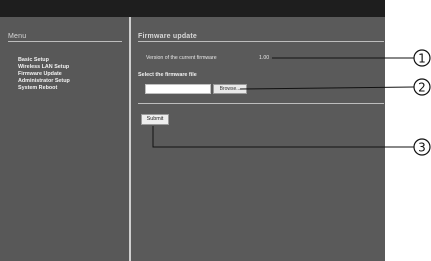 This screenshot has height=261, width=431. What do you see at coordinates (422, 88) in the screenshot?
I see `callout-2-number: 2` at bounding box center [422, 88].